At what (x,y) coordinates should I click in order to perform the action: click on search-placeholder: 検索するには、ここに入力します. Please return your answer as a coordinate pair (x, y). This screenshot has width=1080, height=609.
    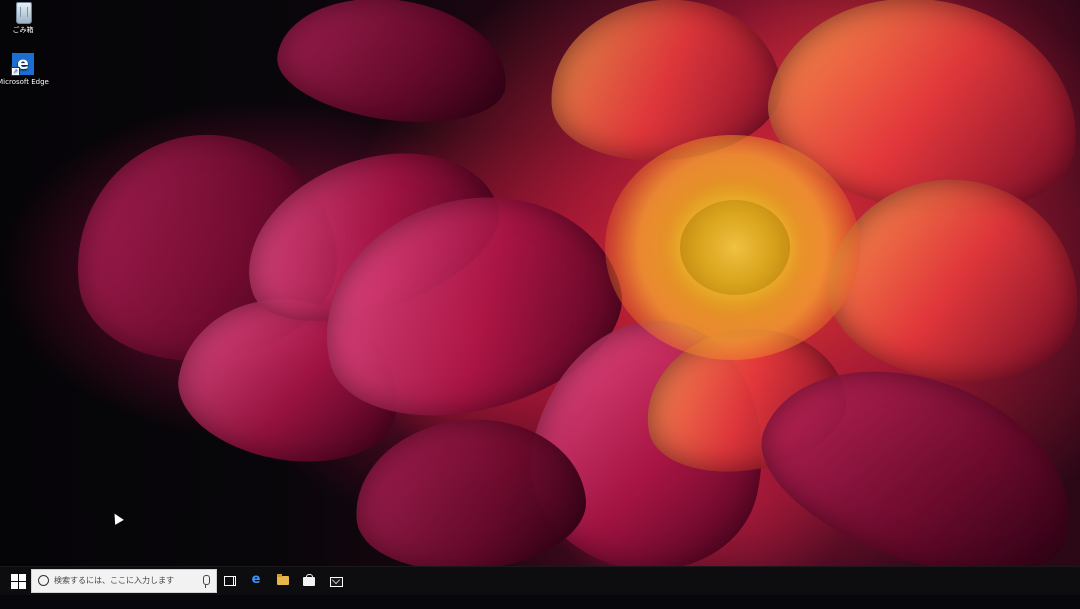
    Looking at the image, I should click on (114, 580).